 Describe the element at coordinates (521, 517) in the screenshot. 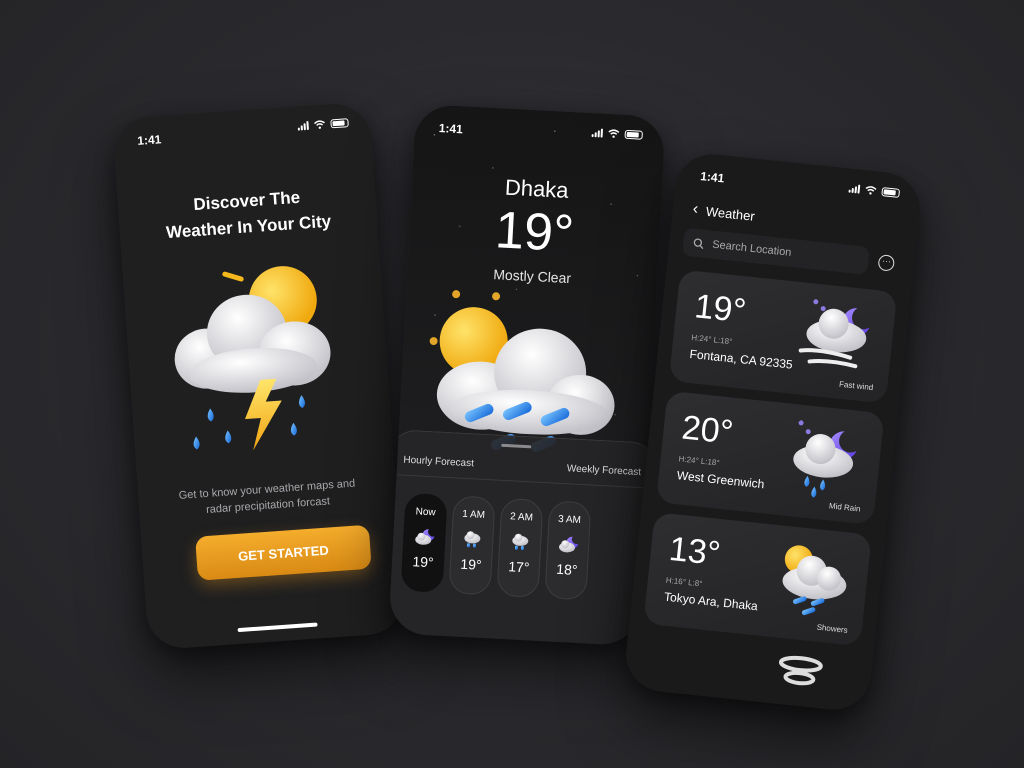

I see `hour-label: 2 AM` at that location.